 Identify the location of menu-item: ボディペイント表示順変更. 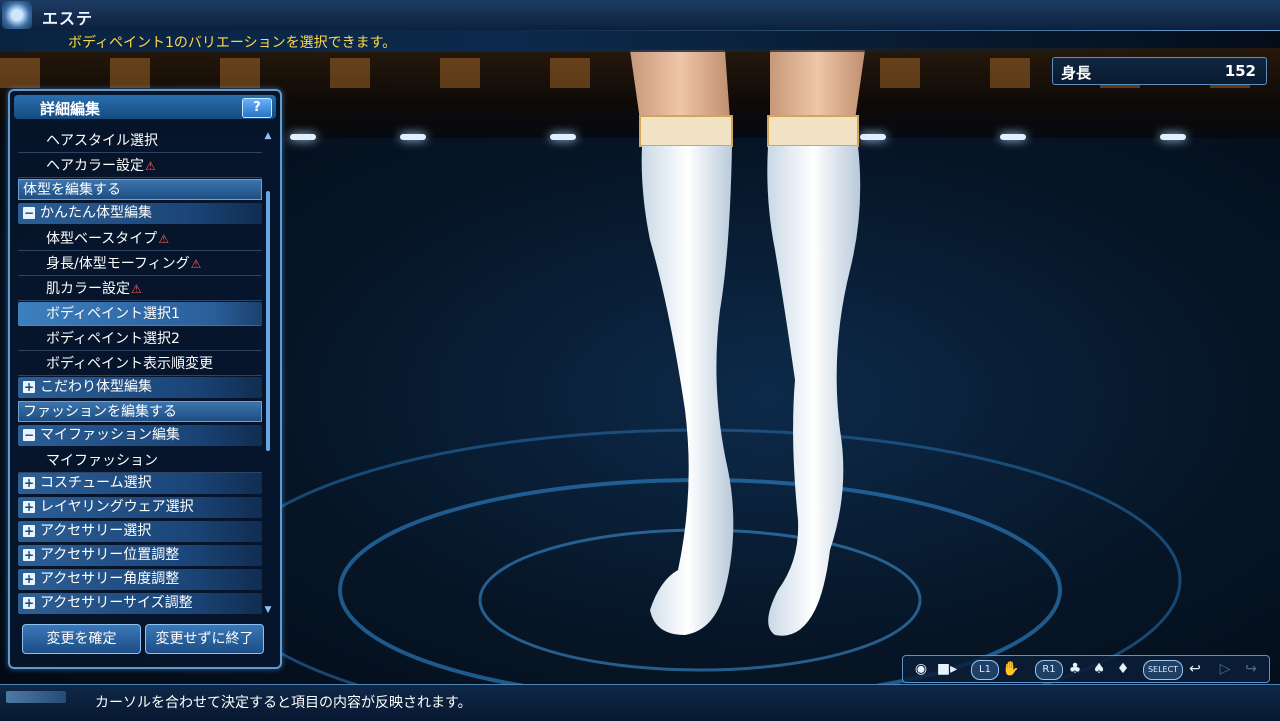
(140, 364).